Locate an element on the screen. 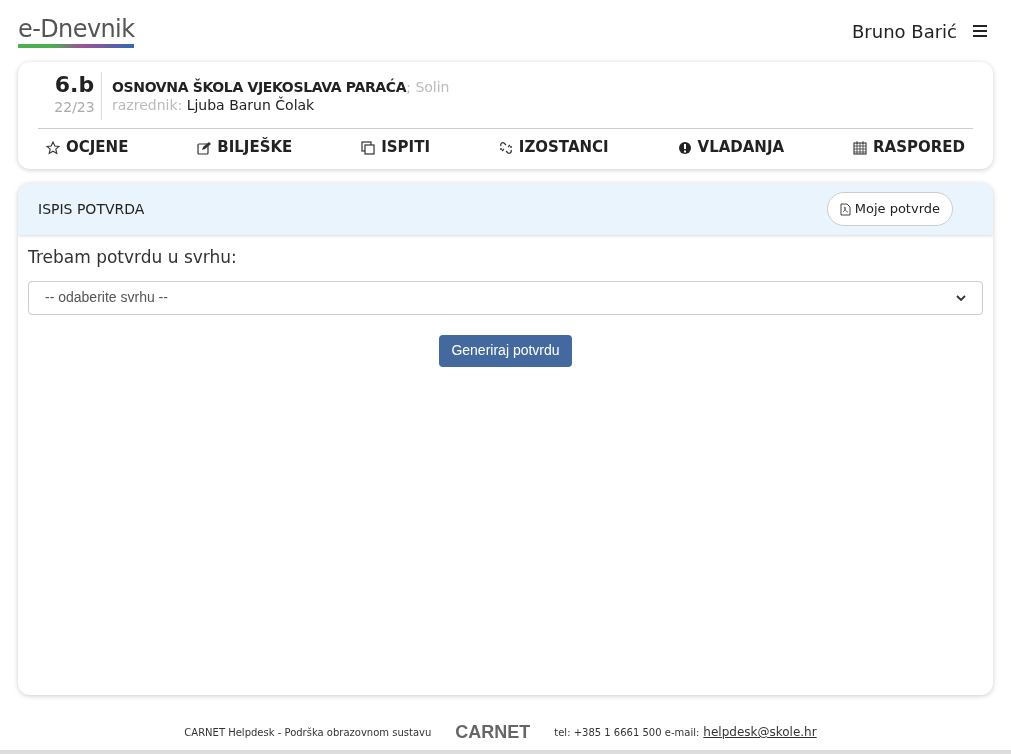 The width and height of the screenshot is (1011, 754). menu-icon is located at coordinates (980, 31).